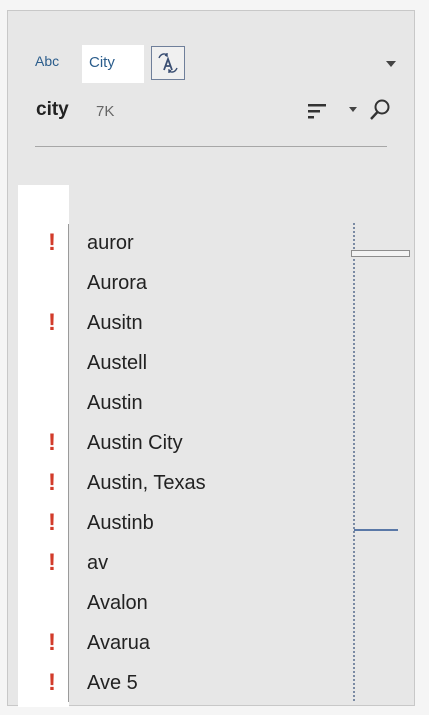 This screenshot has height=715, width=429. I want to click on value-label: Austell, so click(117, 363).